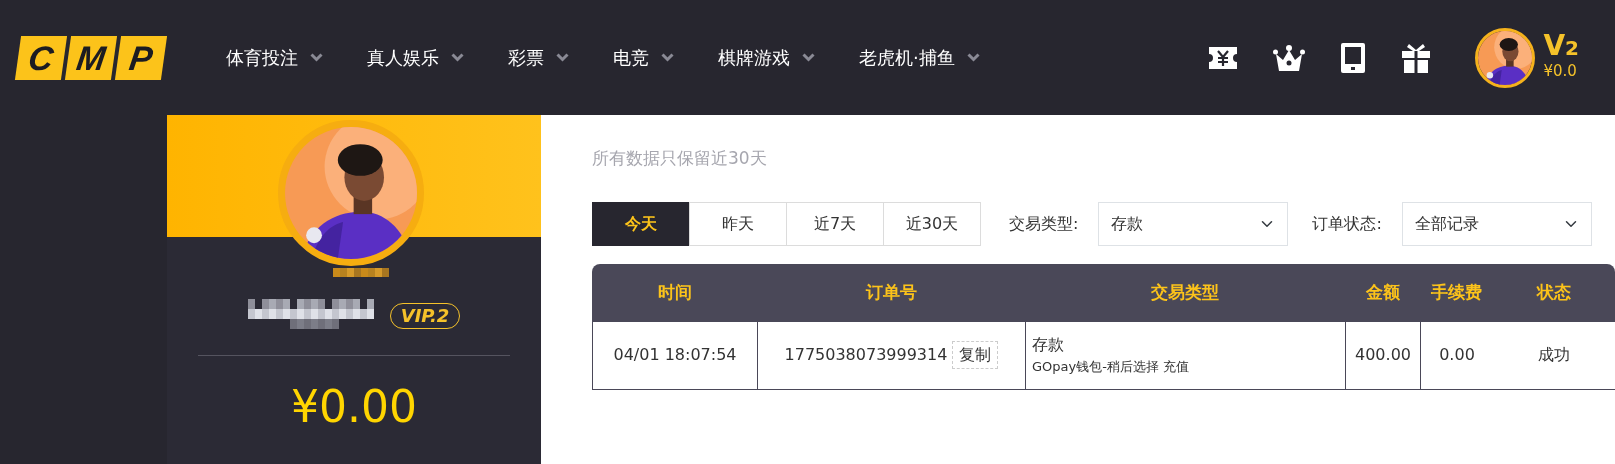 Image resolution: width=1615 pixels, height=464 pixels. Describe the element at coordinates (643, 57) in the screenshot. I see `nav-menu-item: 电竞` at that location.